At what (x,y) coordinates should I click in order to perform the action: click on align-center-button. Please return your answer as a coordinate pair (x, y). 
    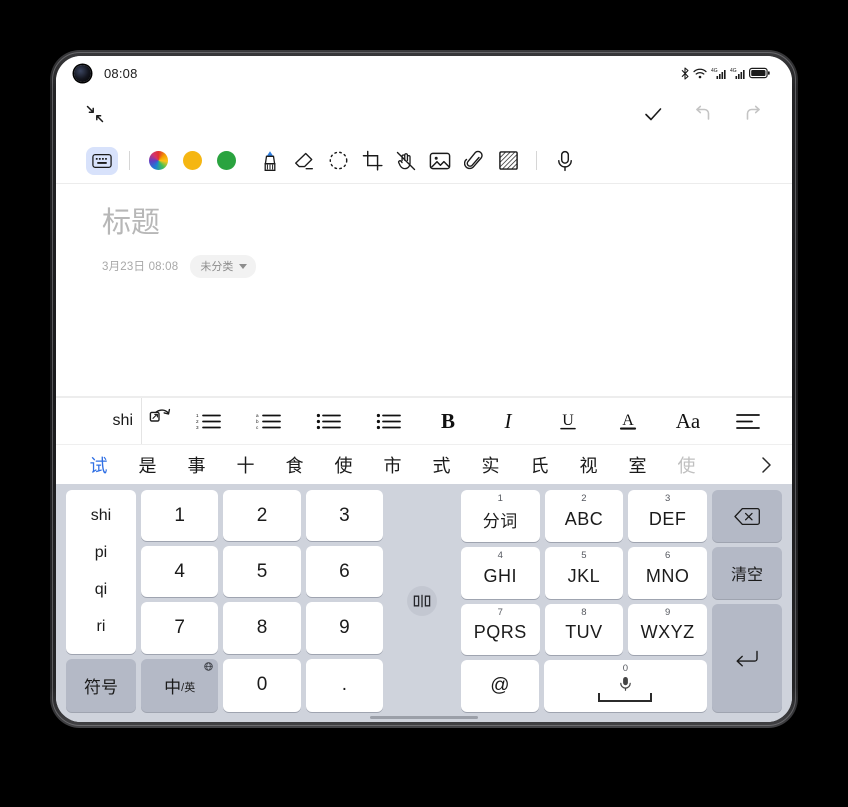
    Looking at the image, I should click on (785, 421).